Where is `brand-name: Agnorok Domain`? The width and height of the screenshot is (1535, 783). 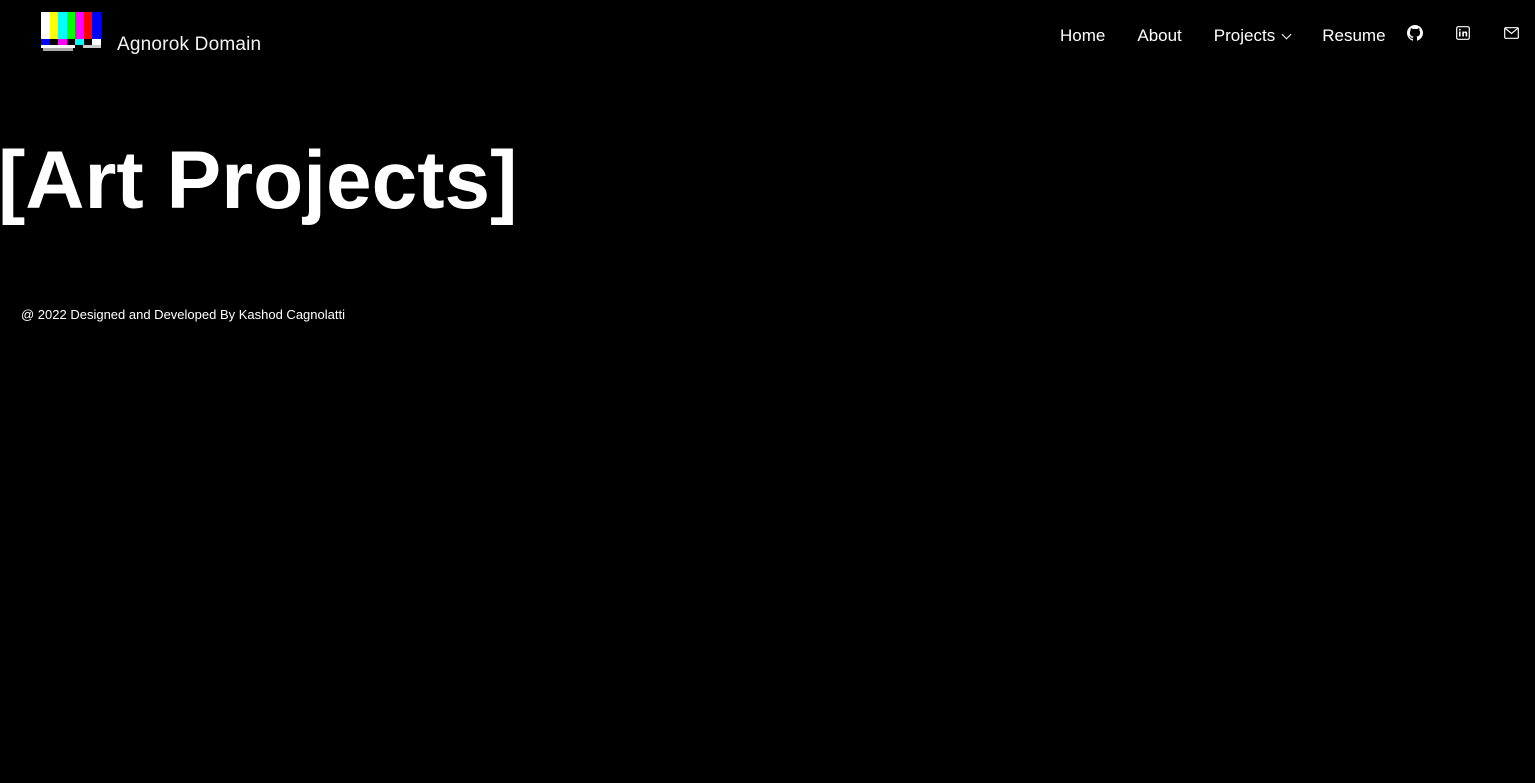
brand-name: Agnorok Domain is located at coordinates (189, 44).